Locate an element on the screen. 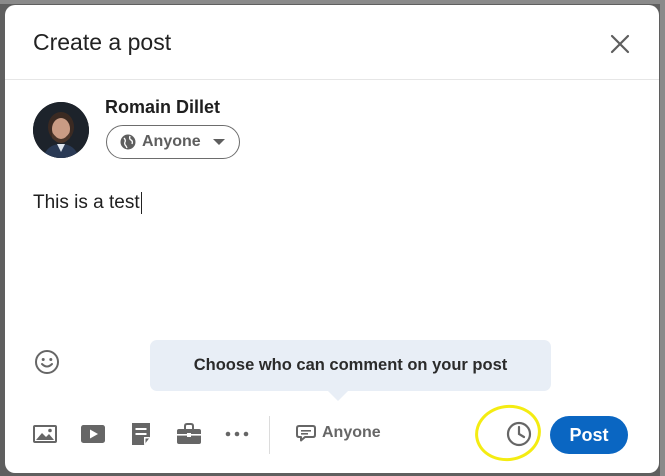 The image size is (665, 476). more-options-button is located at coordinates (237, 434).